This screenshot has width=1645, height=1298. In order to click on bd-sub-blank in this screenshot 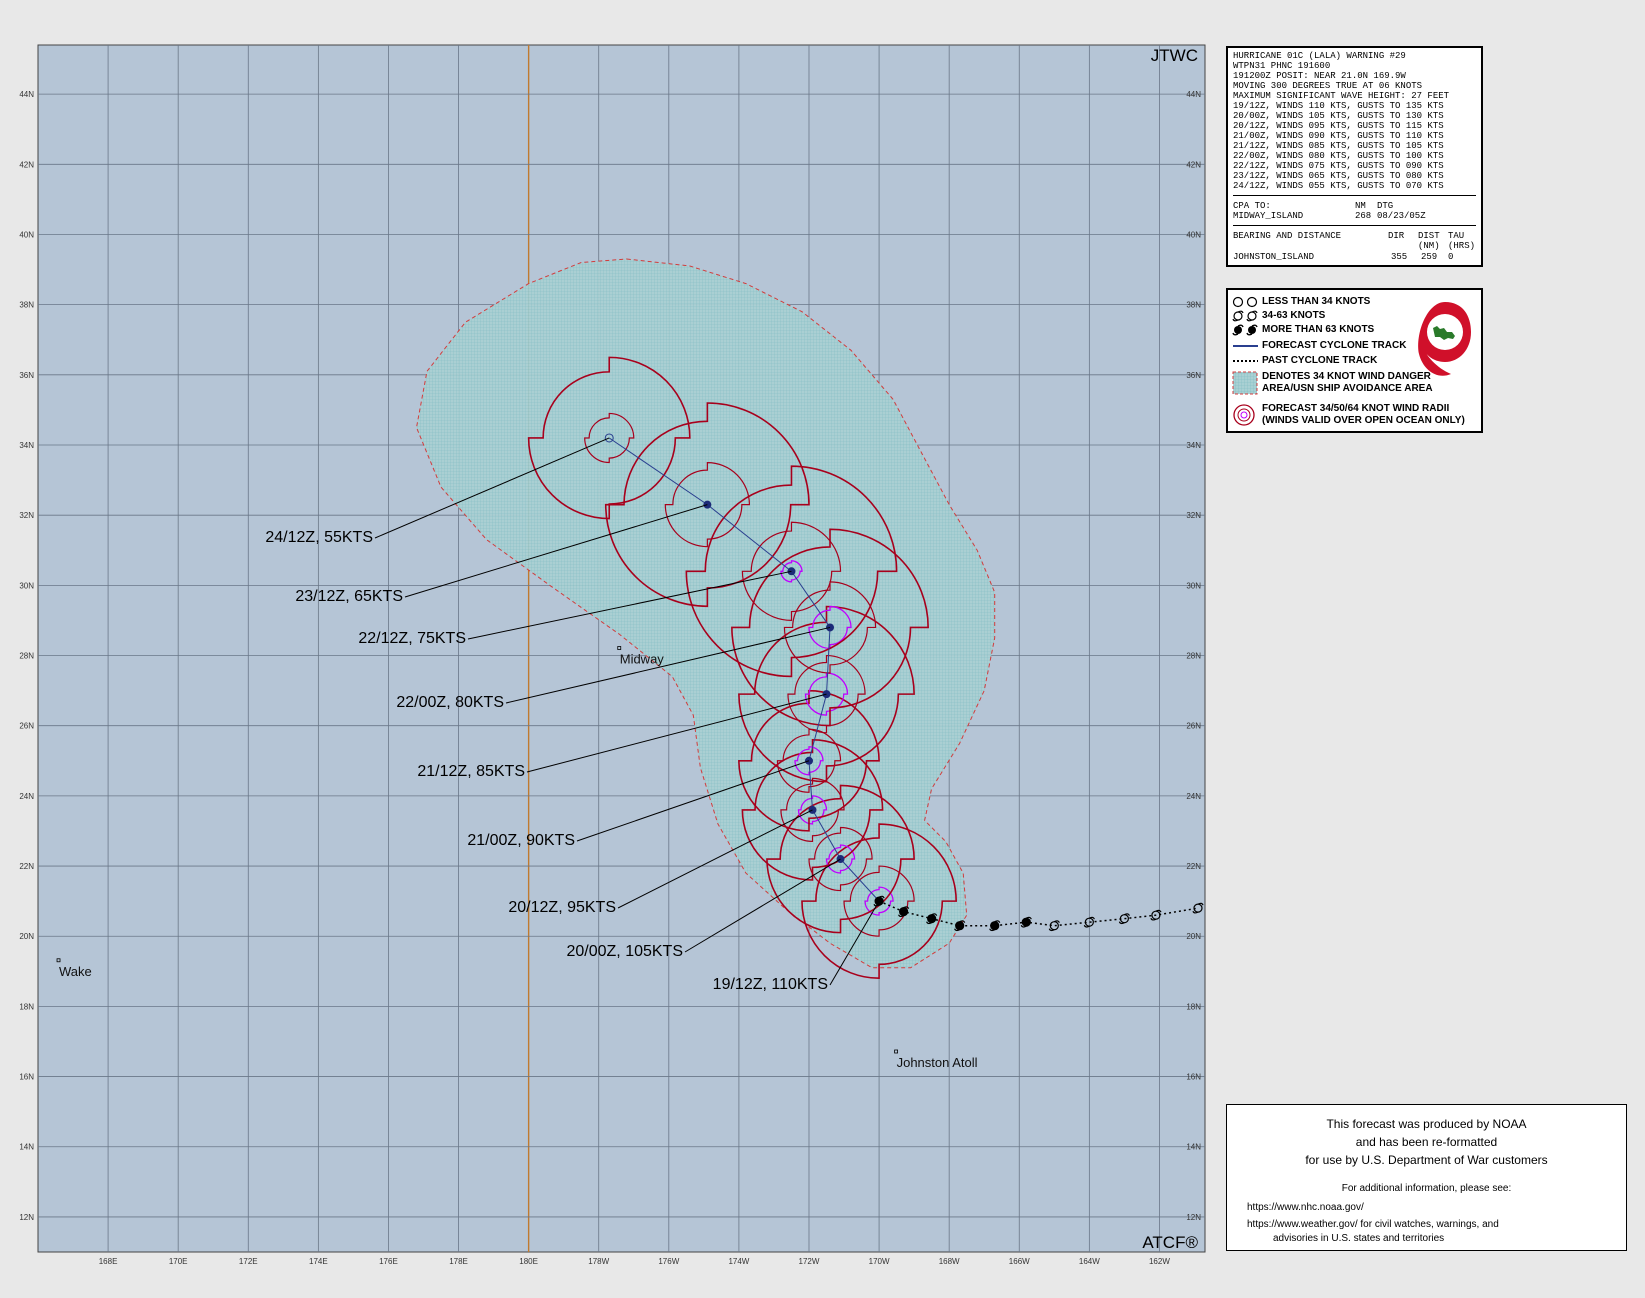, I will do `click(1325, 246)`.